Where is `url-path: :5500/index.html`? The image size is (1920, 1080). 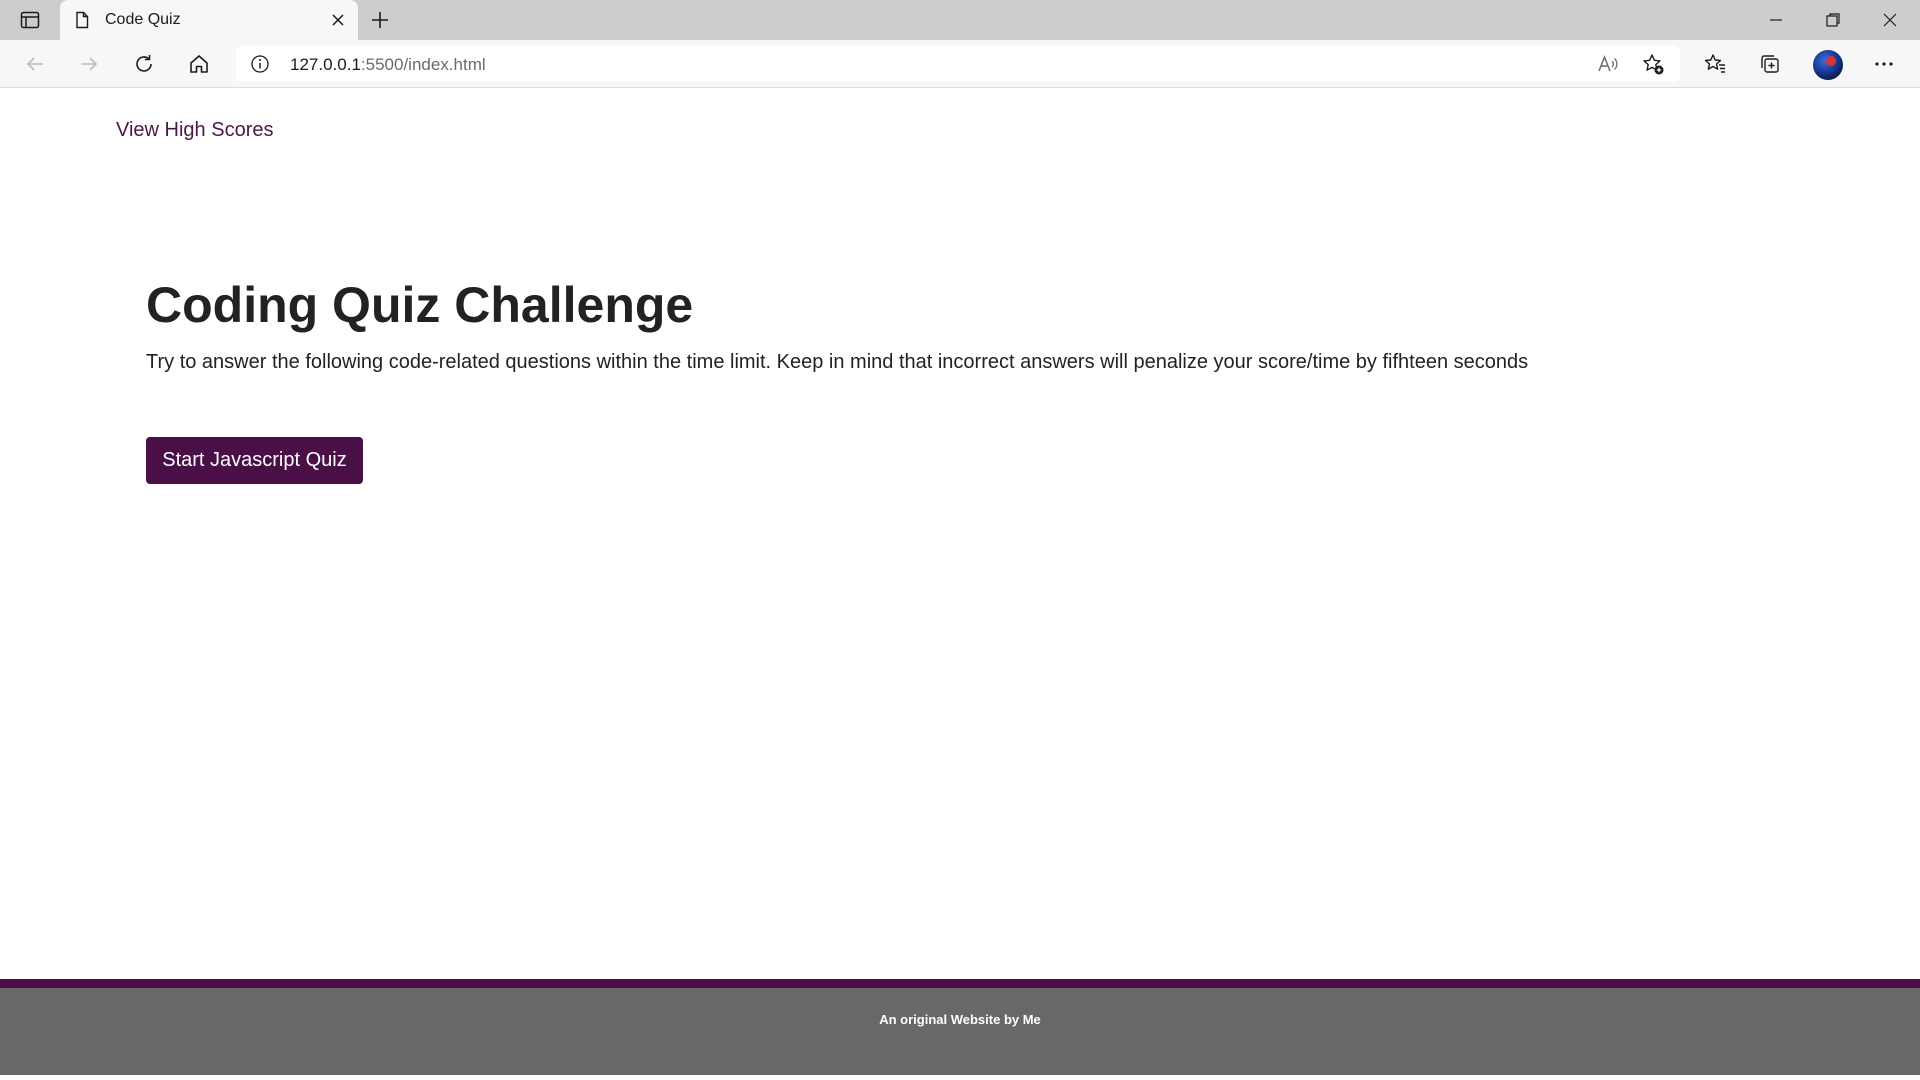 url-path: :5500/index.html is located at coordinates (423, 64).